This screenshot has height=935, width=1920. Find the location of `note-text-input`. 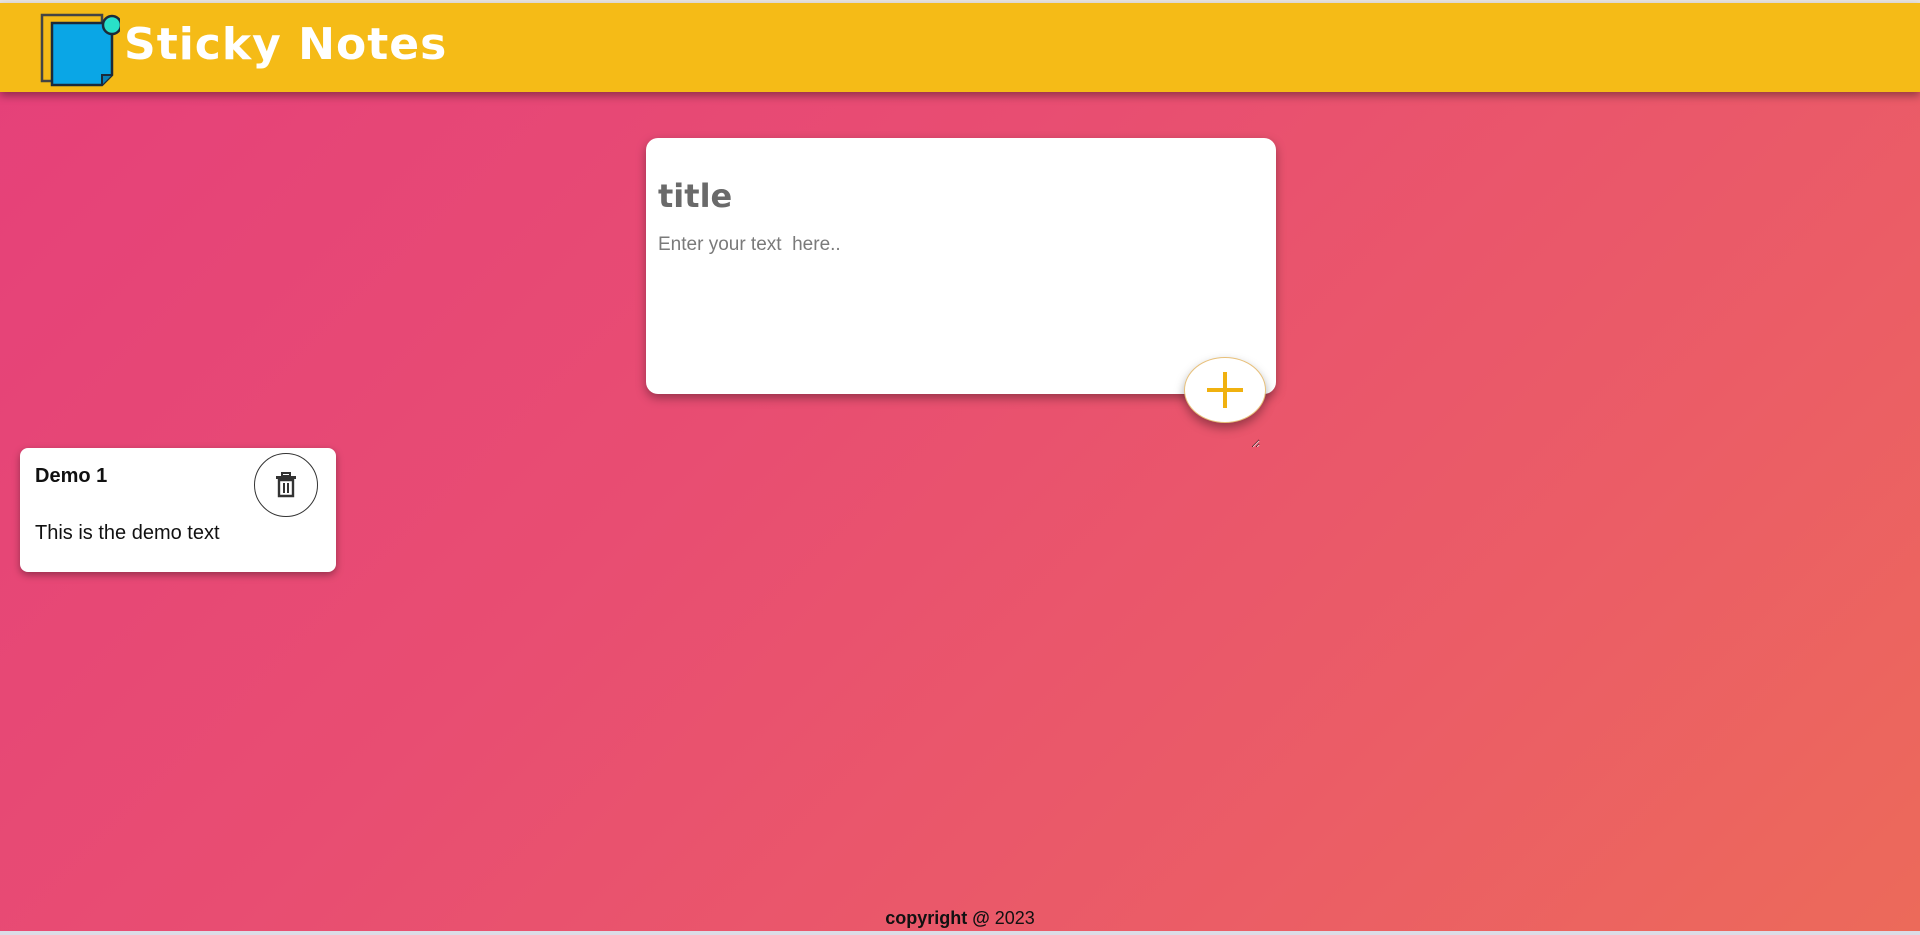

note-text-input is located at coordinates (959, 341).